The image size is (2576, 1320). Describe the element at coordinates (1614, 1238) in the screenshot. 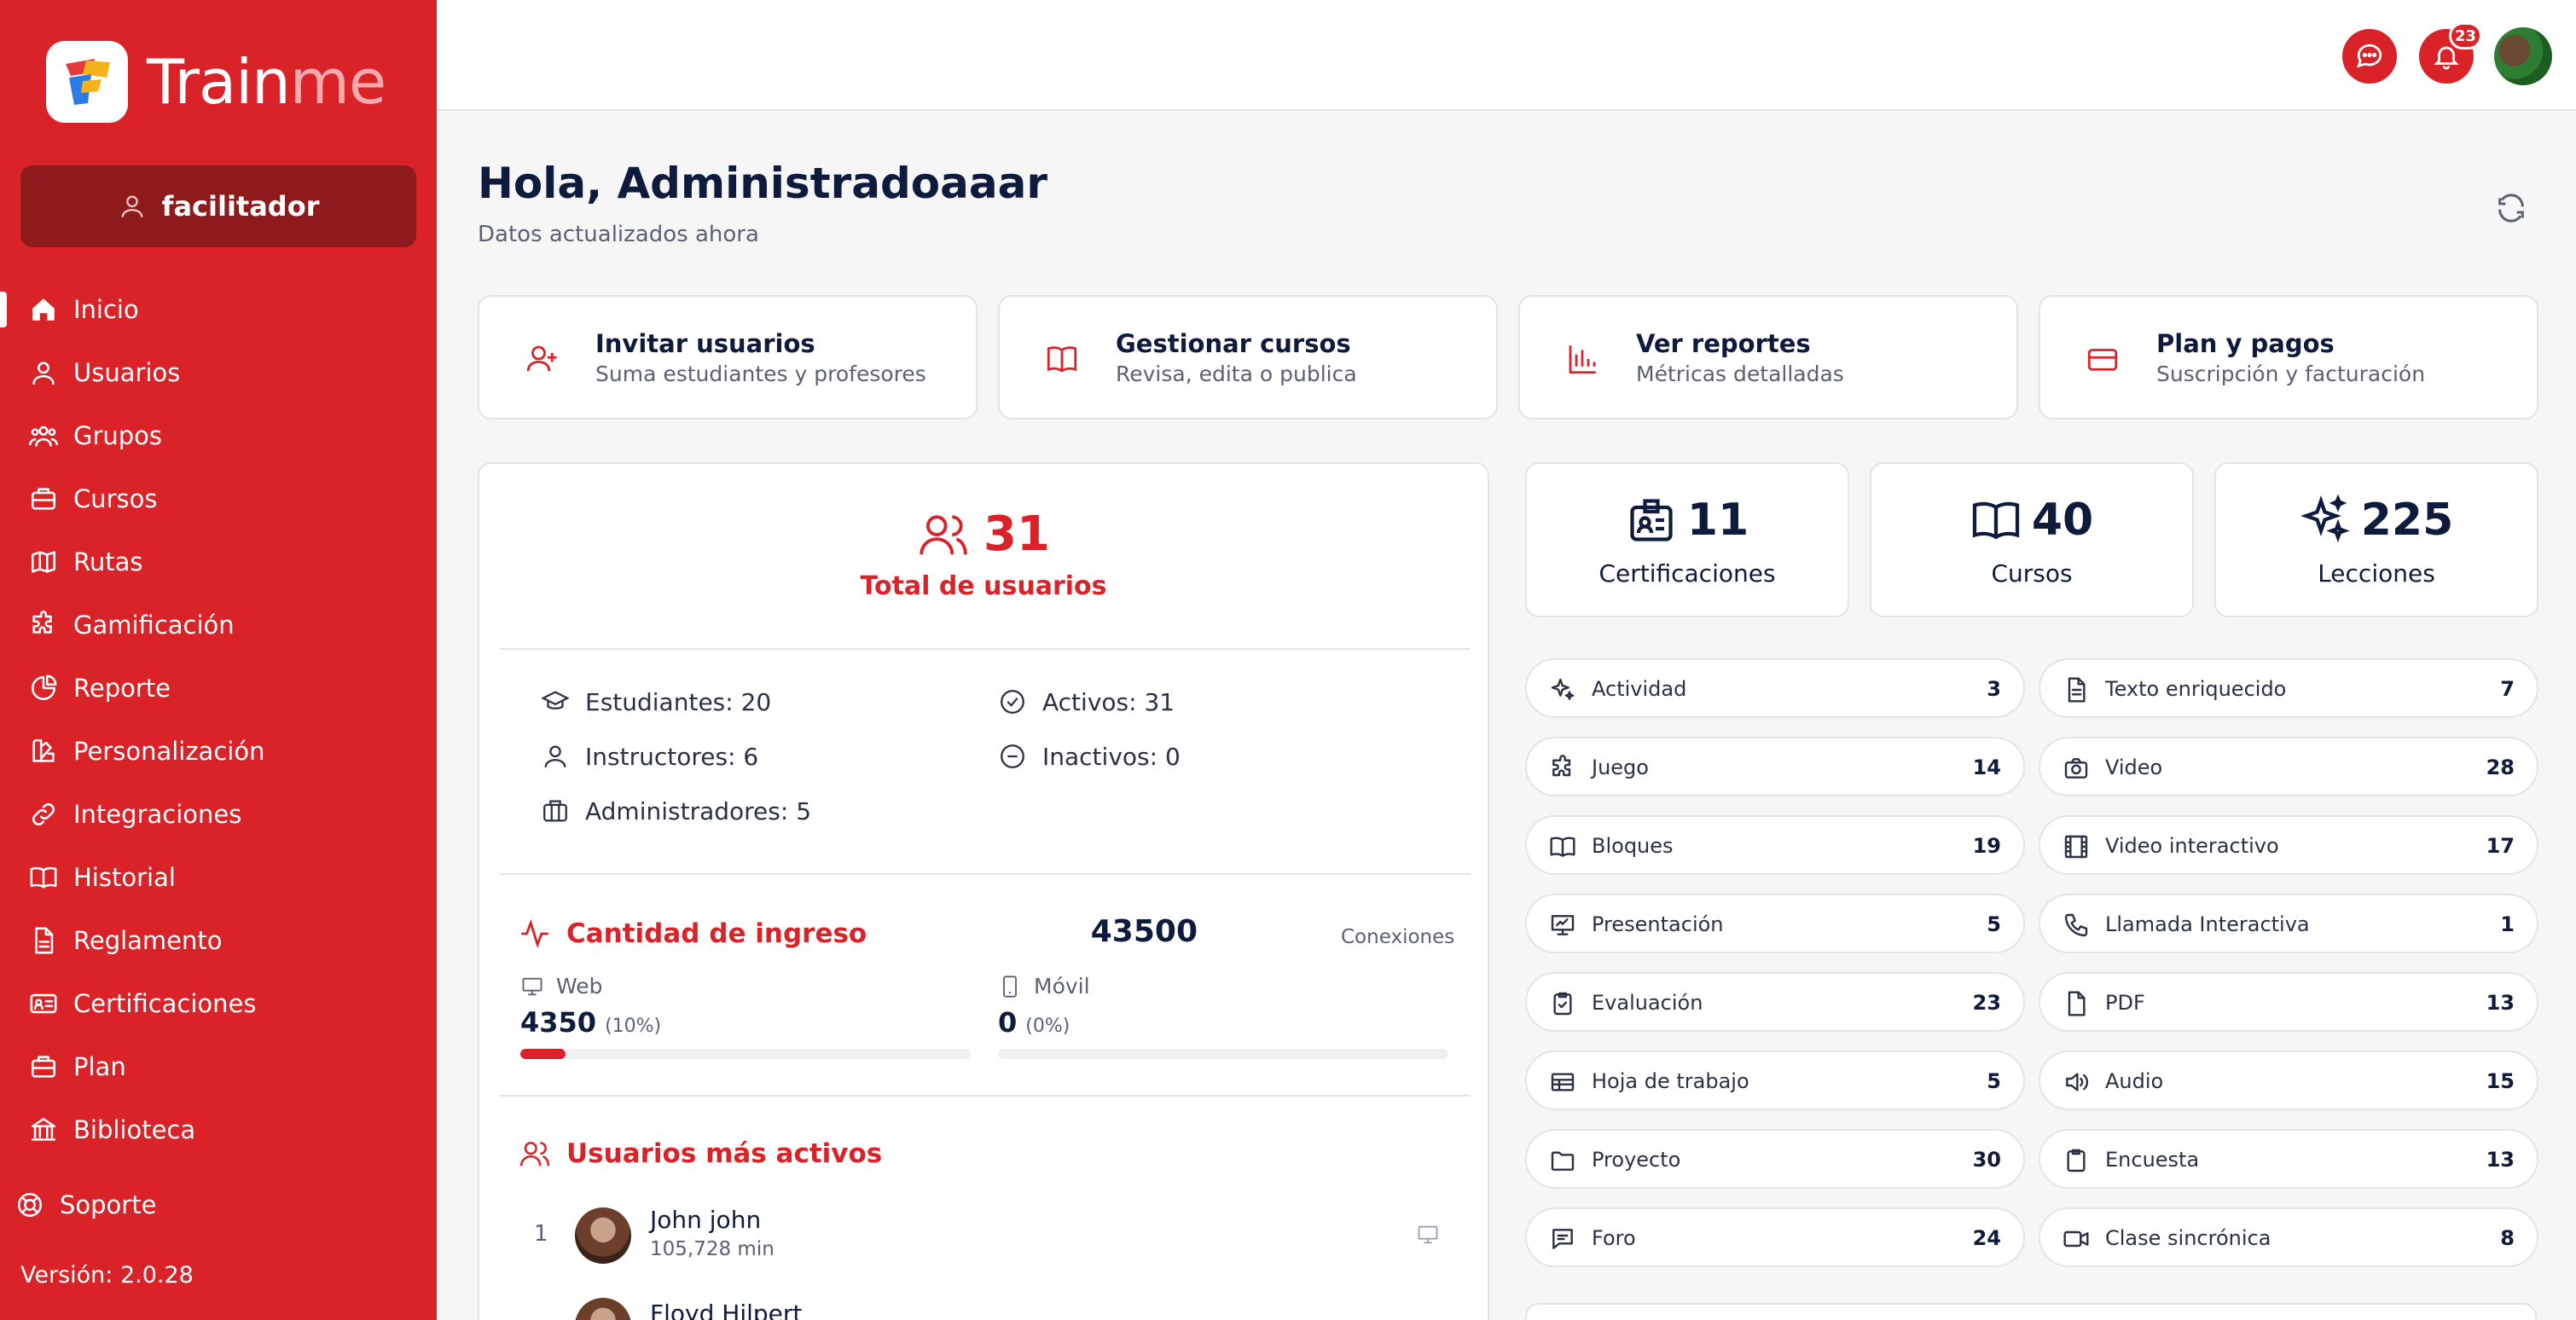

I see `content-type-label: Foro` at that location.